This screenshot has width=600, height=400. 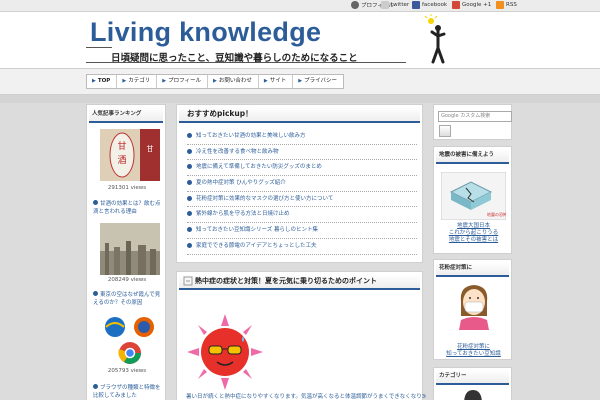 I want to click on search-input: Google カスタム検索, so click(x=475, y=116).